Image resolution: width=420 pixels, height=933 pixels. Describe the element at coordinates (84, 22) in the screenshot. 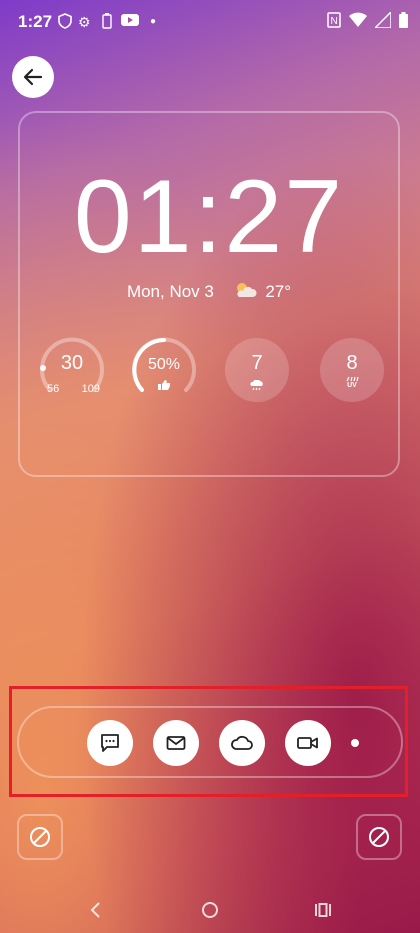

I see `gear-icon: ⚙` at that location.